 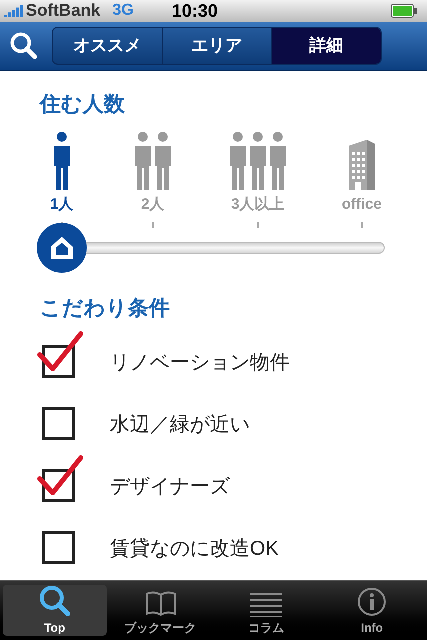 What do you see at coordinates (62, 161) in the screenshot?
I see `person-icon` at bounding box center [62, 161].